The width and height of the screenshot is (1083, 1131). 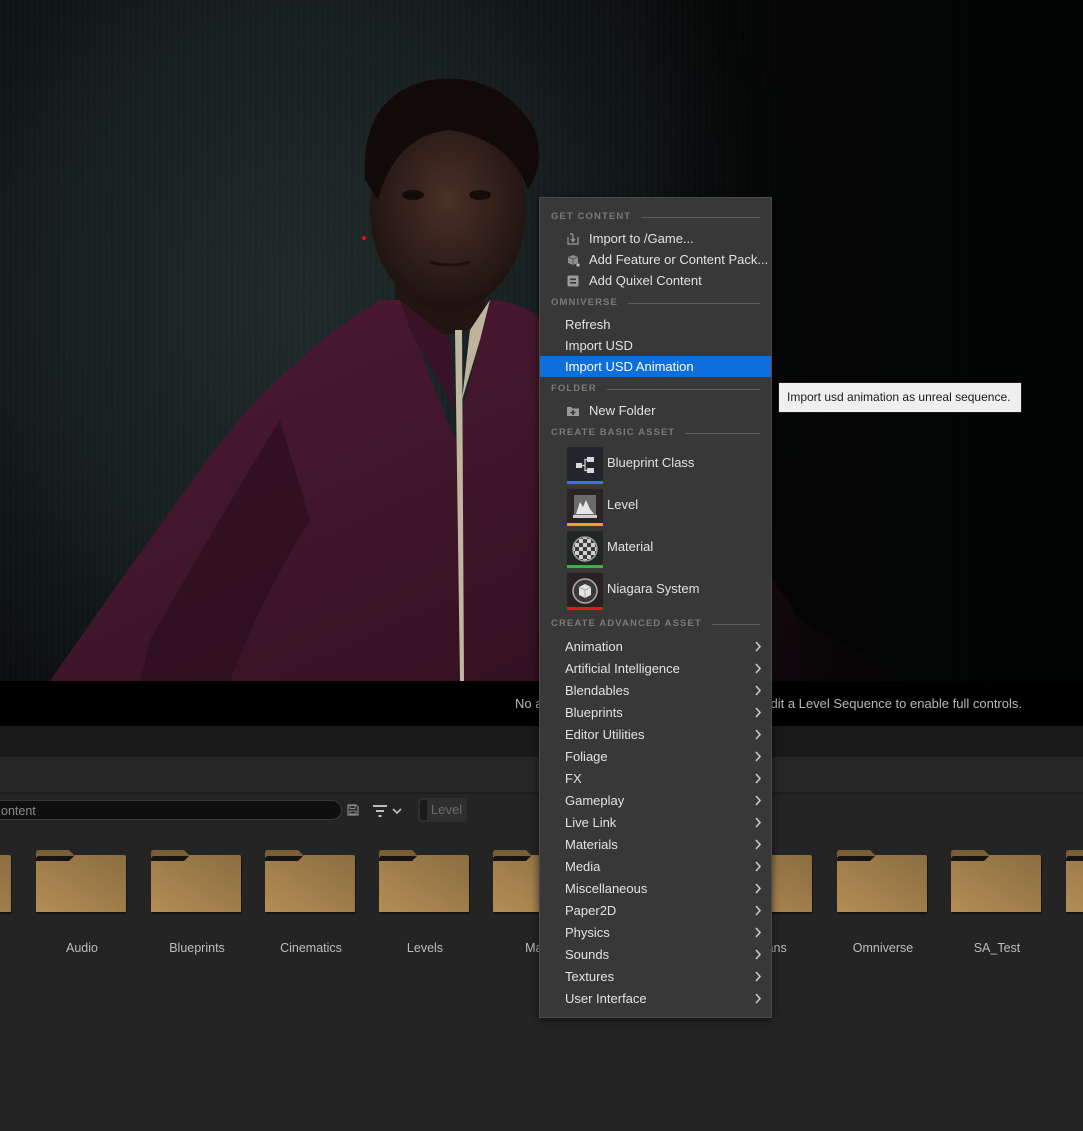 I want to click on folder-tile: Levels, so click(x=425, y=905).